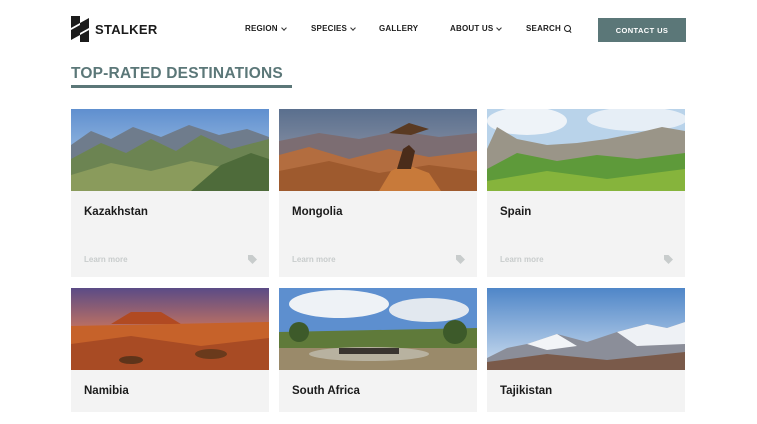 The image size is (757, 424). I want to click on section-title: TOP-RATED DESTINATIONS, so click(177, 73).